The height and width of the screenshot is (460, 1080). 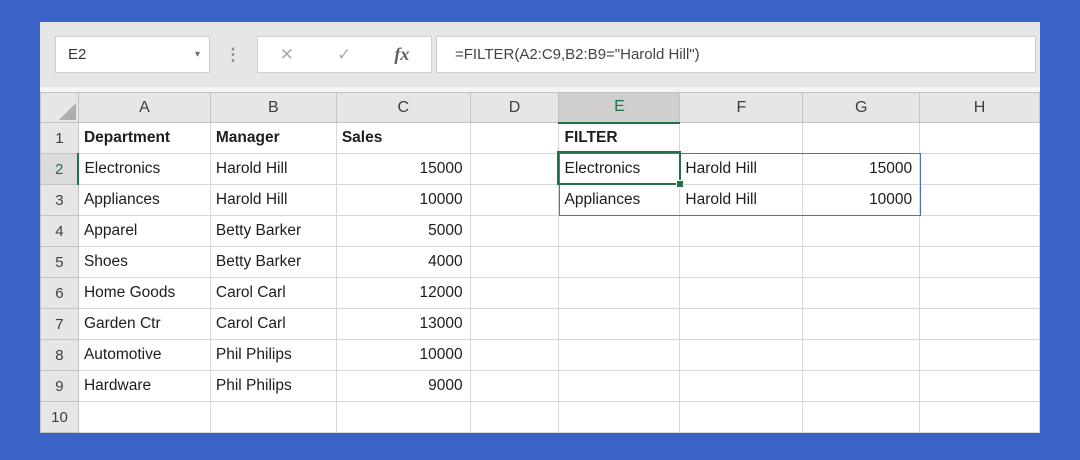 I want to click on cell-C5: 4000, so click(x=403, y=262).